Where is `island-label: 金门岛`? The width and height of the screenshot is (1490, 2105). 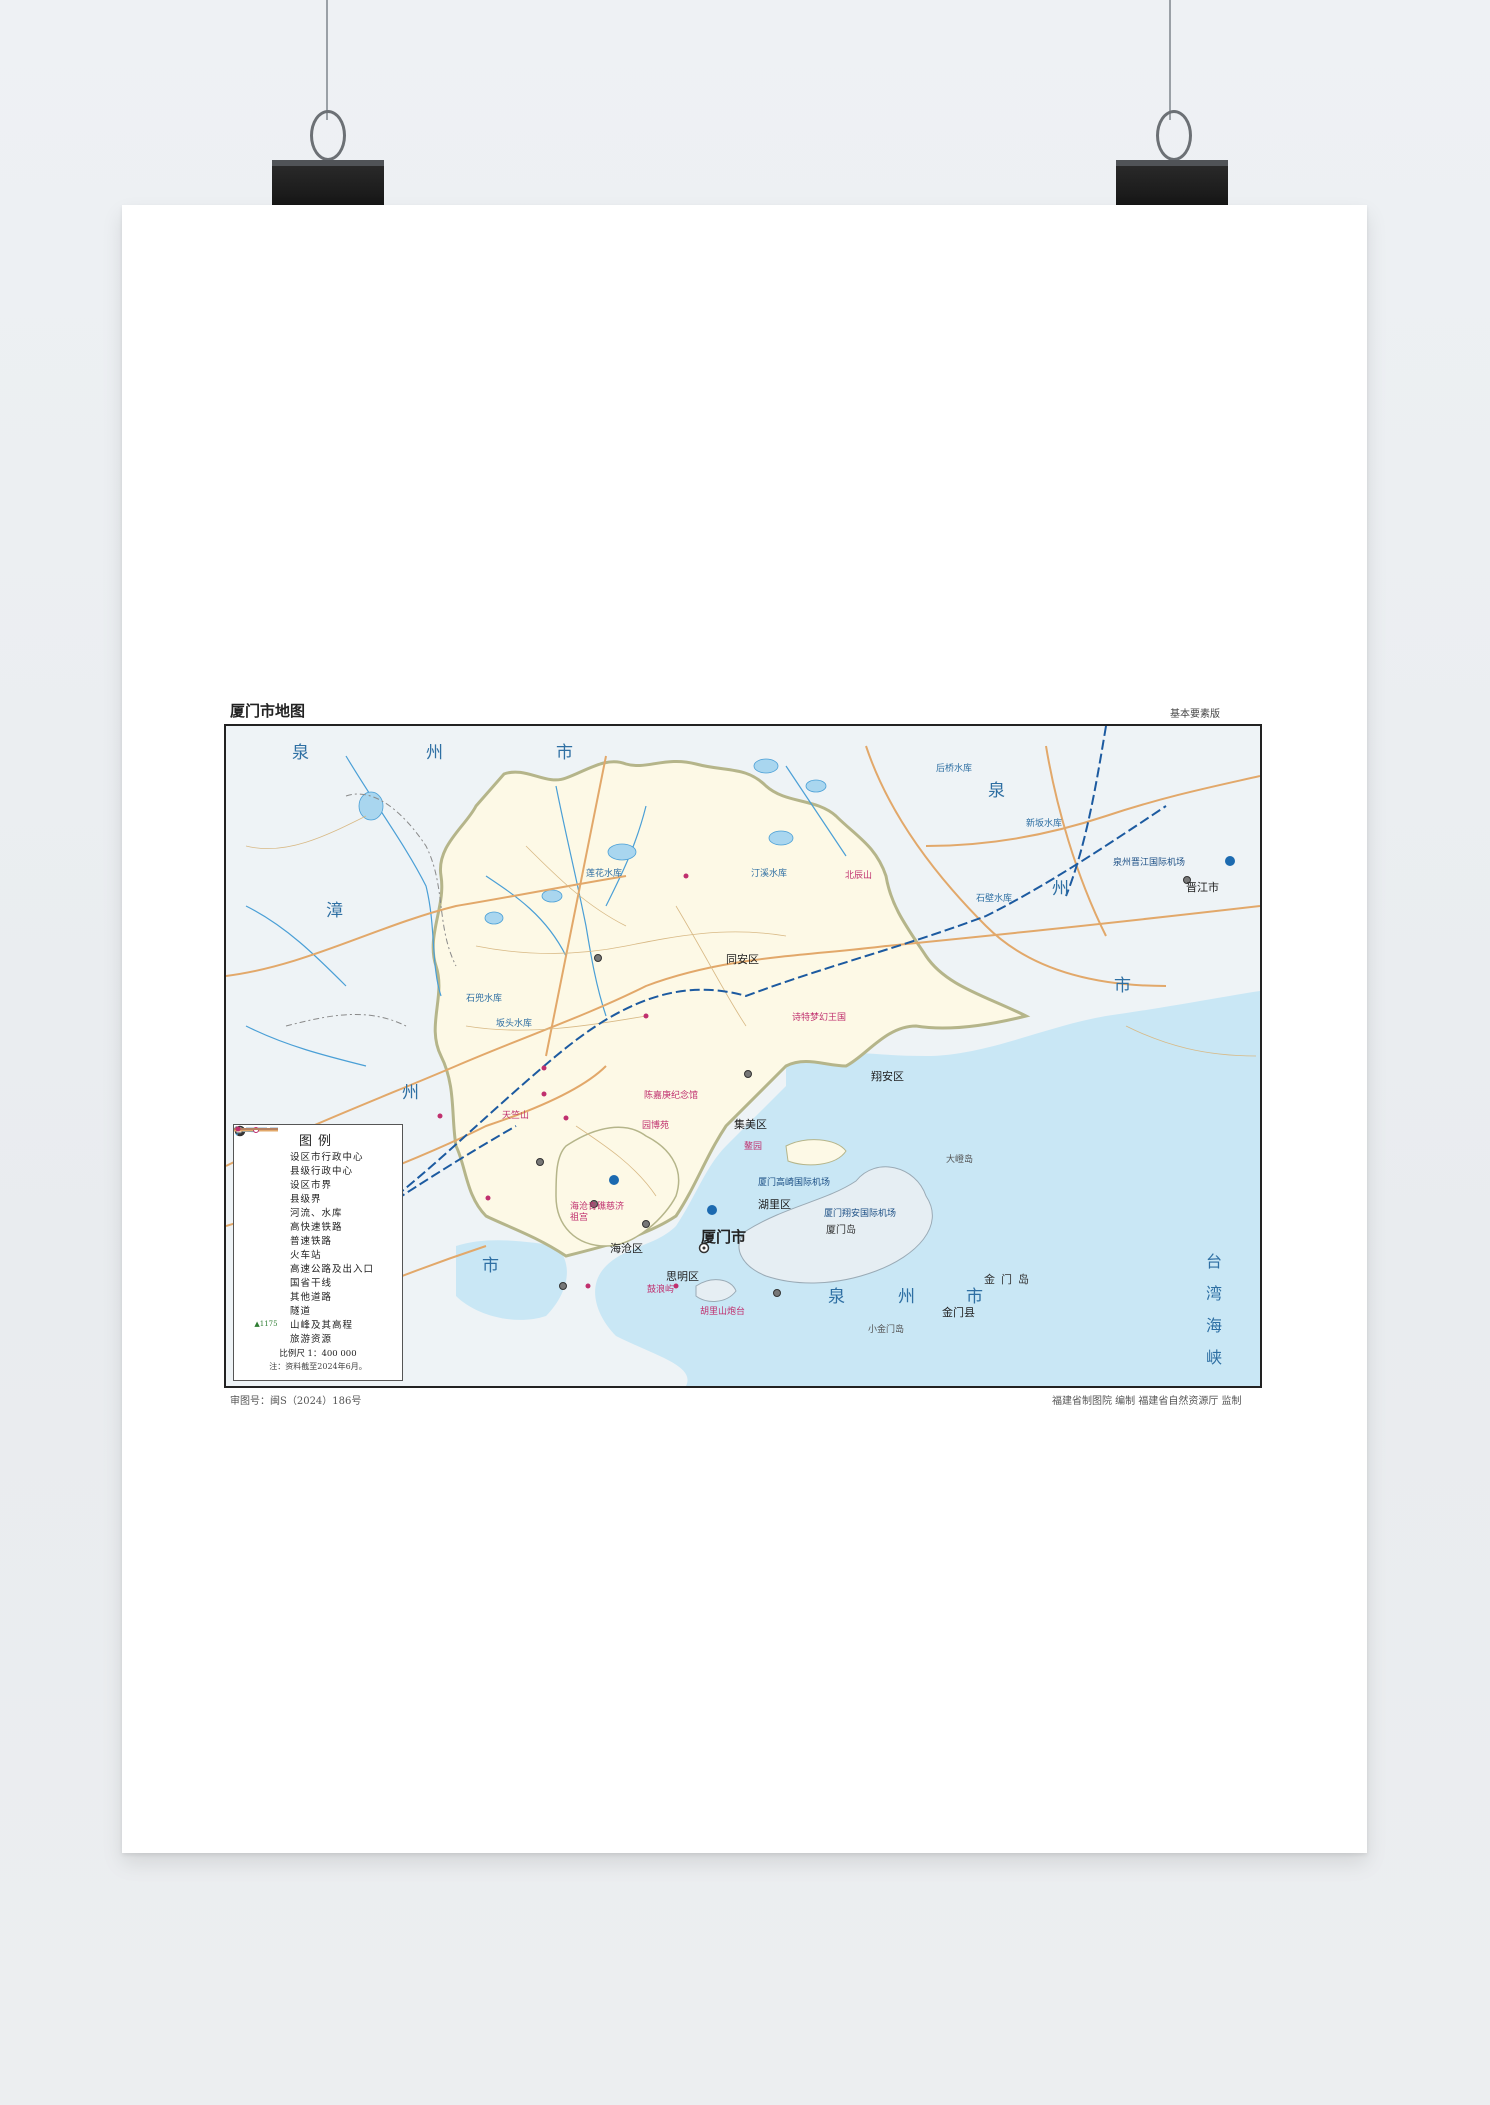
island-label: 金门岛 is located at coordinates (1009, 1279).